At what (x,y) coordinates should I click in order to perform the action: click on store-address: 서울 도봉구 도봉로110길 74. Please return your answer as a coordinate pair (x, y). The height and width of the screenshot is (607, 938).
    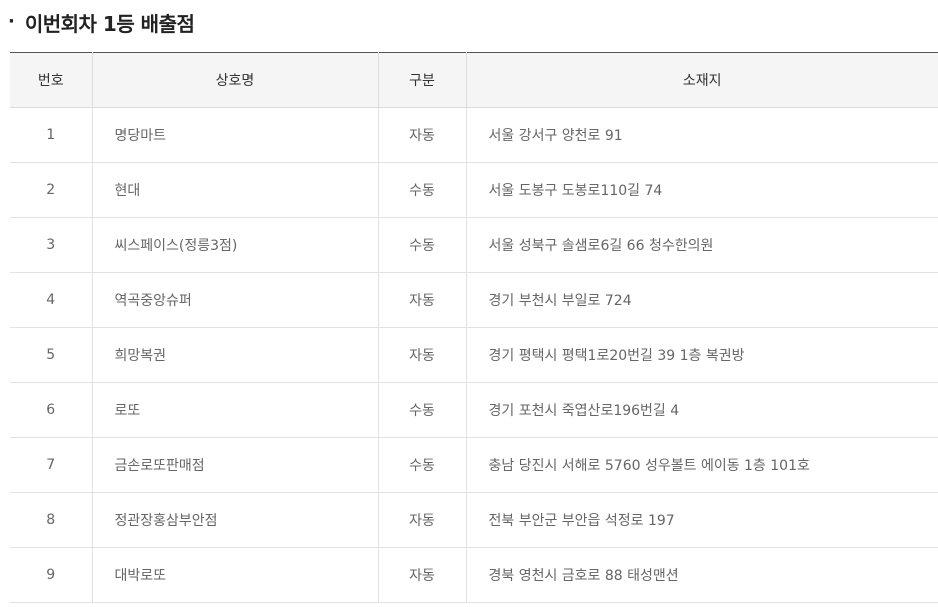
    Looking at the image, I should click on (702, 190).